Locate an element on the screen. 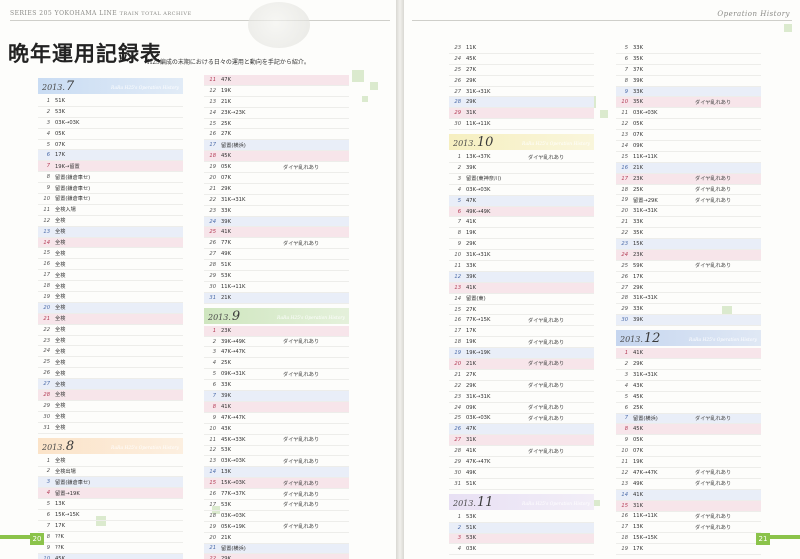  table-row: 25 41K is located at coordinates (276, 233).